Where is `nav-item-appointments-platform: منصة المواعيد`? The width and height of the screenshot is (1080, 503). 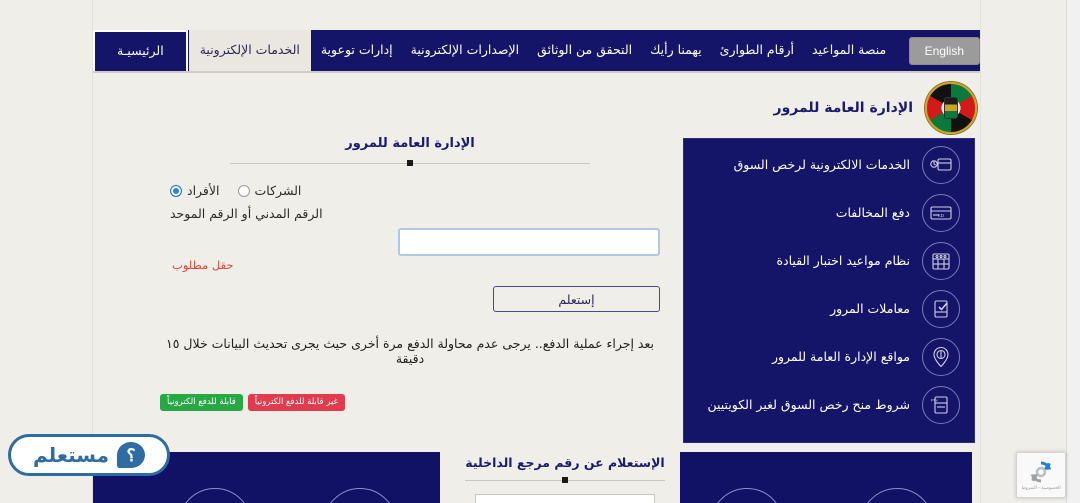
nav-item-appointments-platform: منصة المواعيد is located at coordinates (849, 50).